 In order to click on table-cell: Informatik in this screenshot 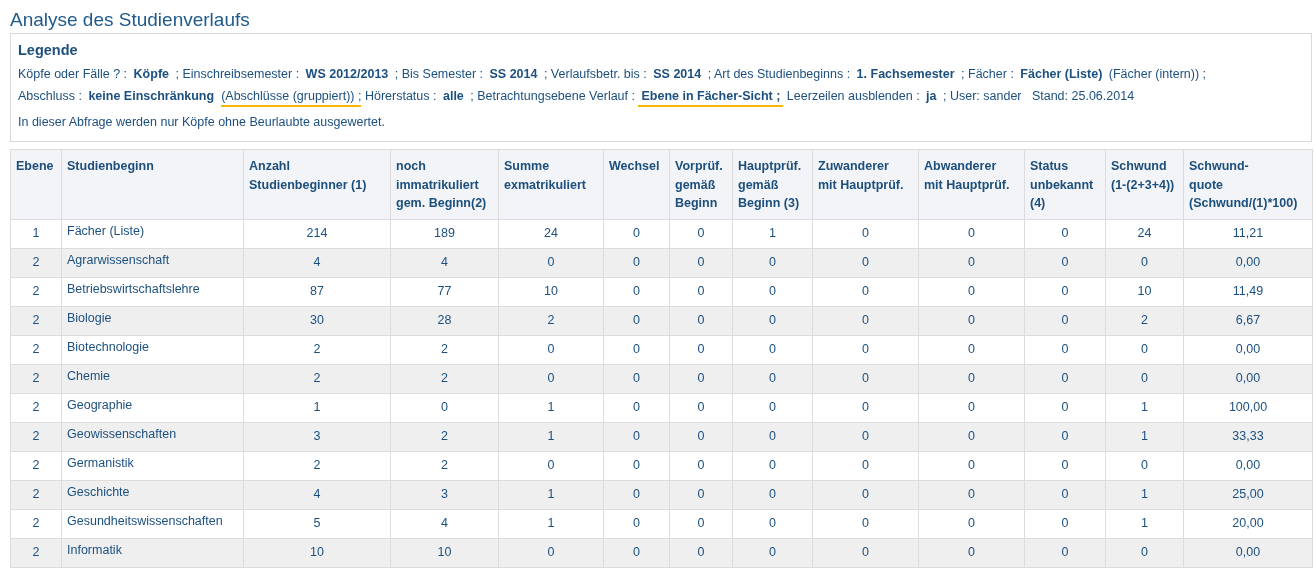, I will do `click(152, 552)`.